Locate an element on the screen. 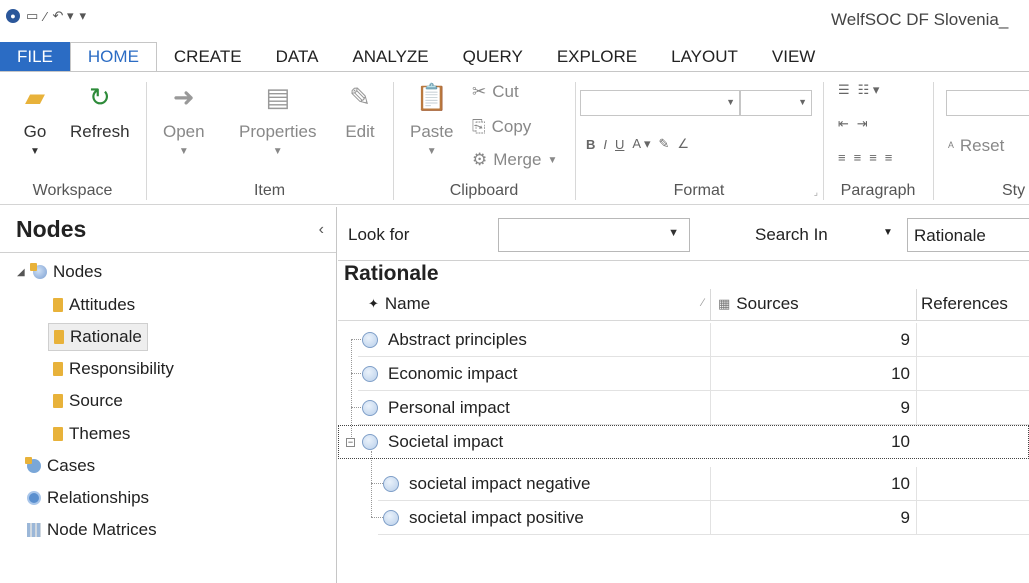  style-combo is located at coordinates (987, 103).